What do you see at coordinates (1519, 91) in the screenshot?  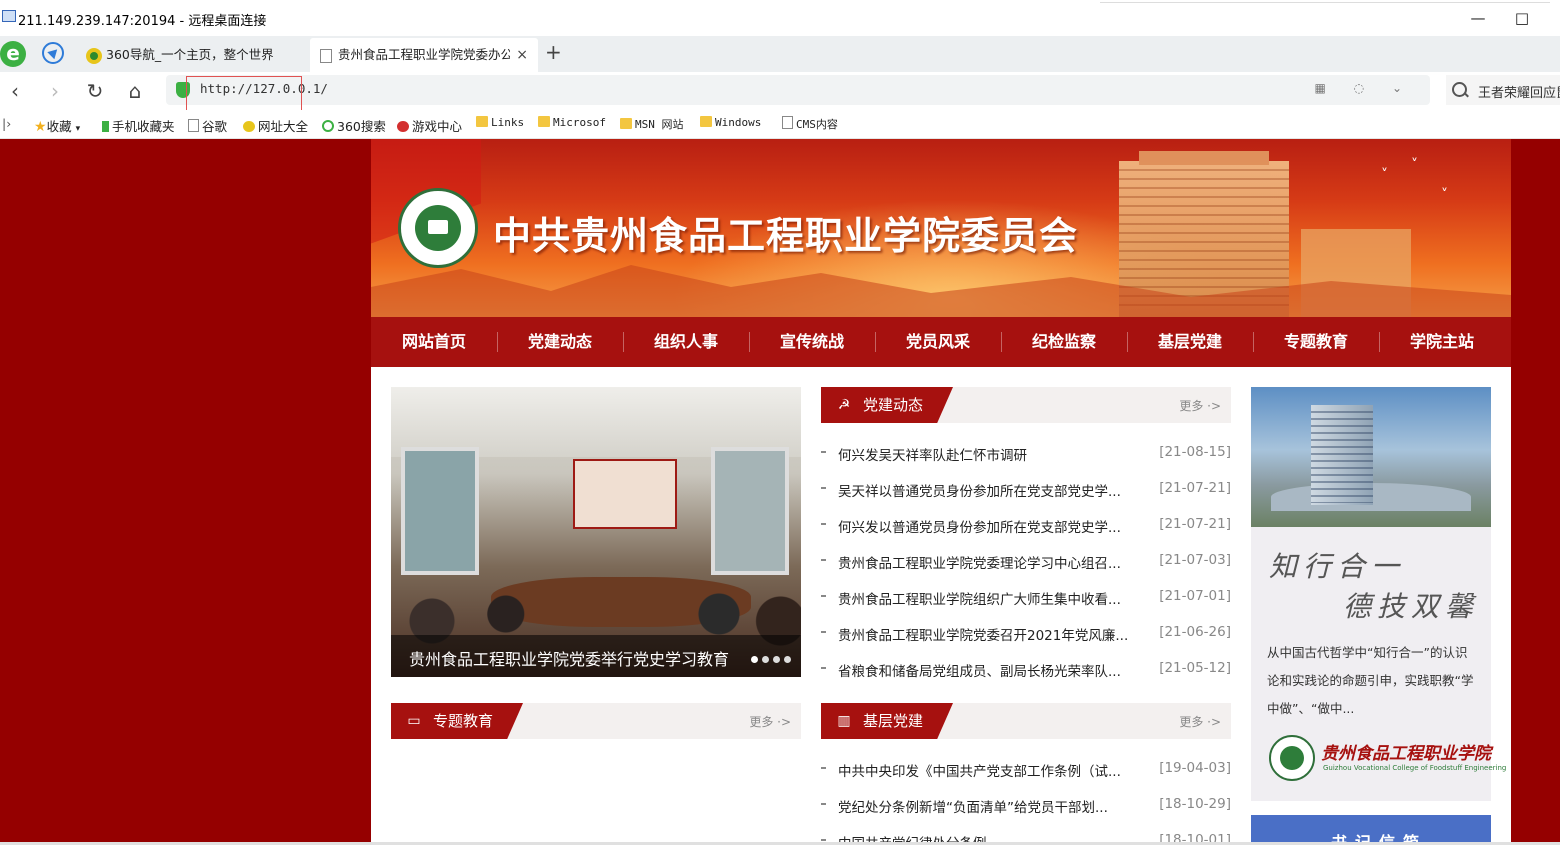 I see `search-query: 王者荣耀回应鼠` at bounding box center [1519, 91].